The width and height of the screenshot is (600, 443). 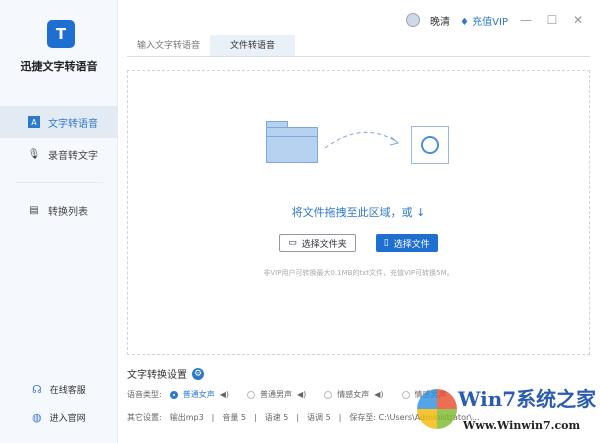 I want to click on voice-type-row: 语音类型: 普通女声◀) 普通男声◀) 情感女声◀) 情感男声, so click(x=292, y=394).